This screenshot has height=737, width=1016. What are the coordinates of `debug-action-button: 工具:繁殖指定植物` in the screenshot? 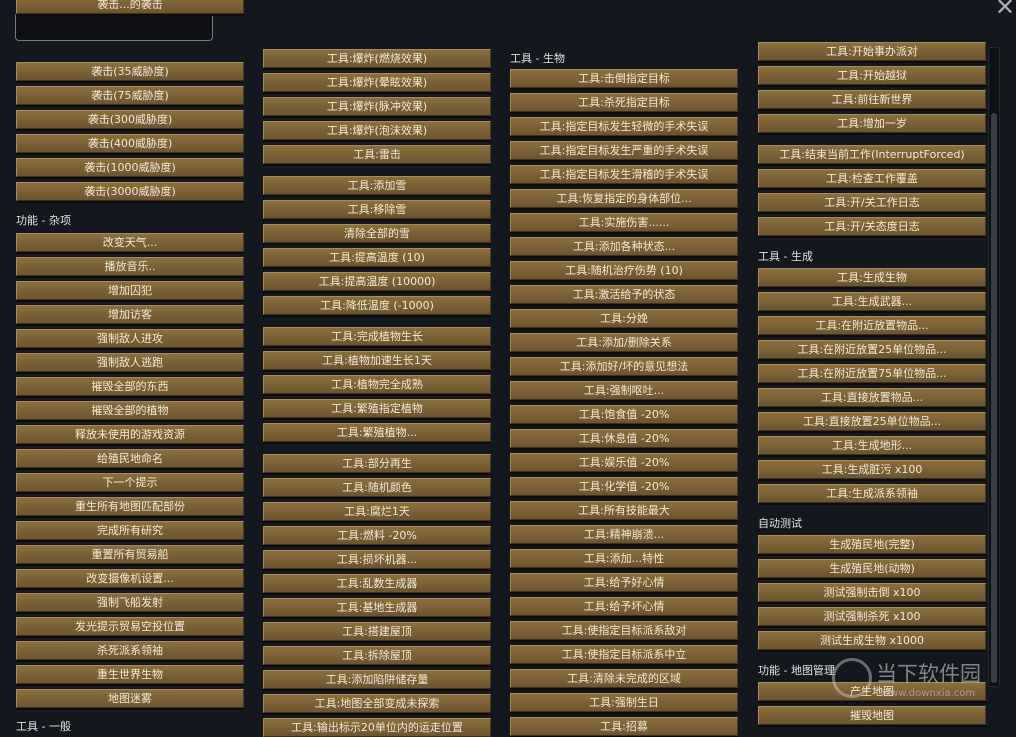 It's located at (377, 408).